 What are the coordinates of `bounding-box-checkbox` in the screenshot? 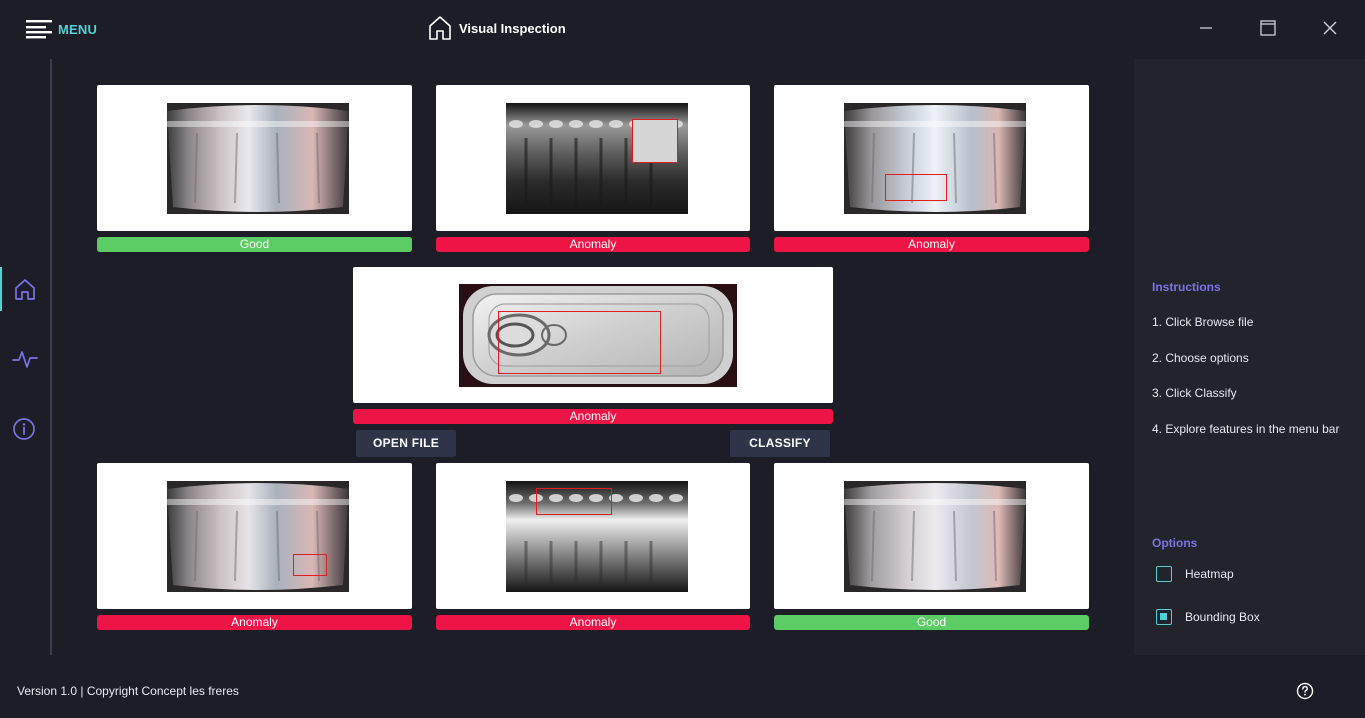 It's located at (1164, 617).